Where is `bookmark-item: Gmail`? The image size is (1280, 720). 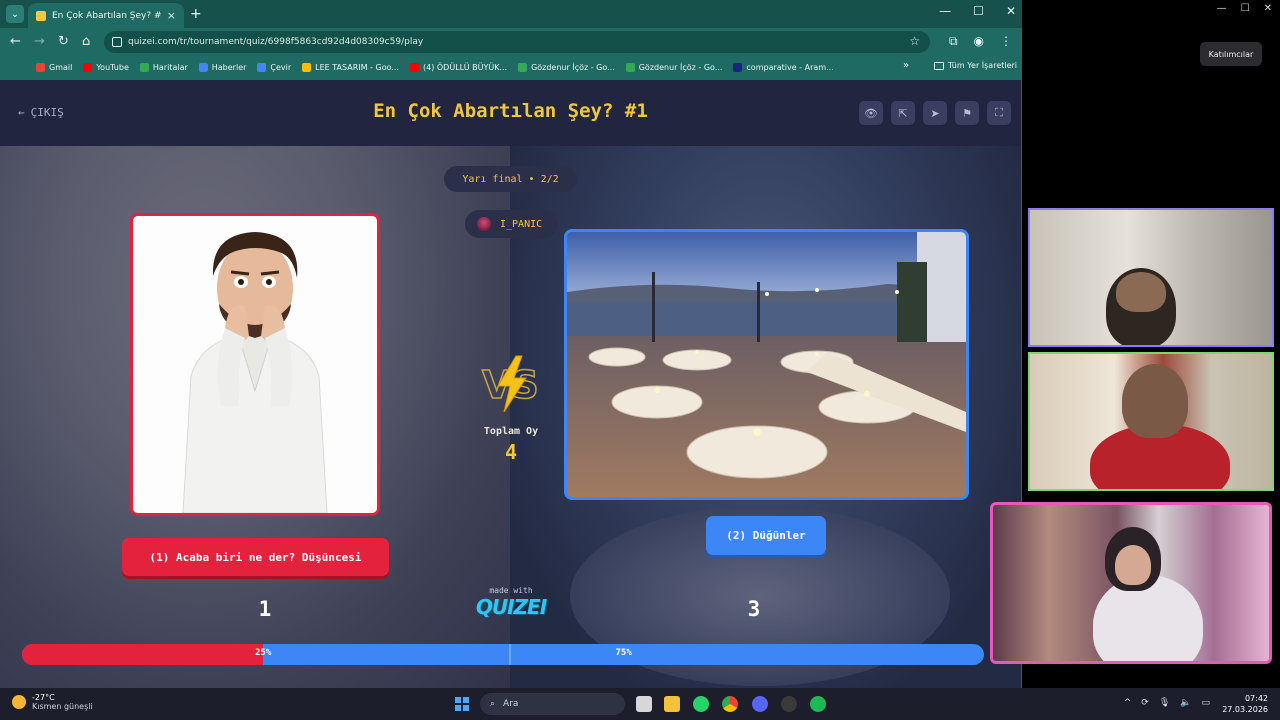
bookmark-item: Gmail is located at coordinates (54, 67).